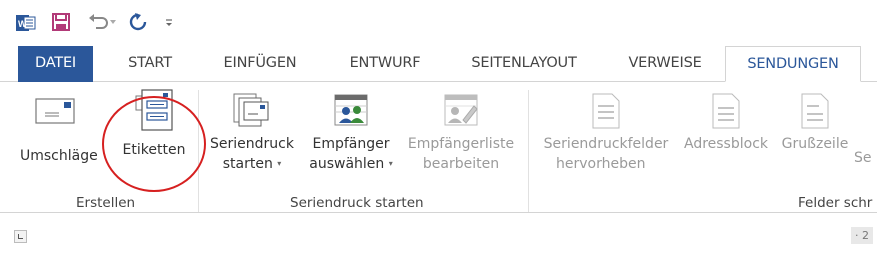 This screenshot has height=258, width=877. Describe the element at coordinates (347, 164) in the screenshot. I see `empfaenger-auswaehlen-line2: auswählen` at that location.